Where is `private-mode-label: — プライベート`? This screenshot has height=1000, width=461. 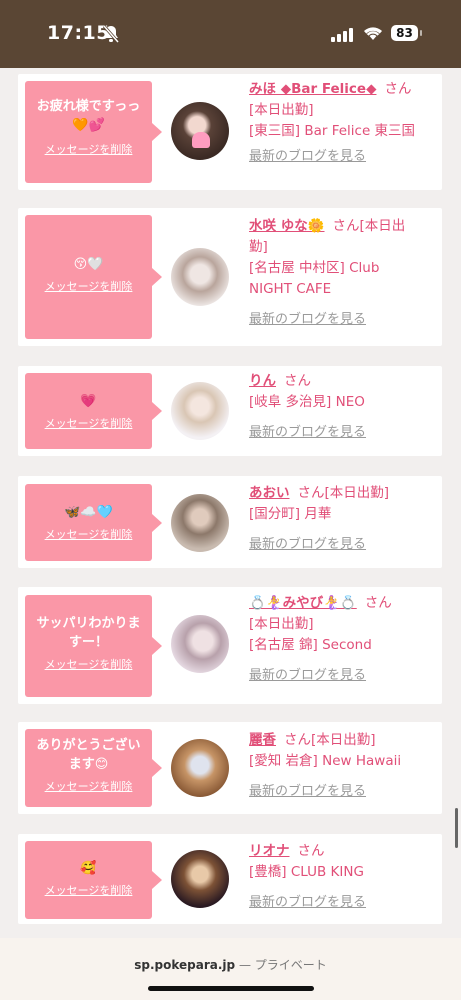 private-mode-label: — プライベート is located at coordinates (282, 965).